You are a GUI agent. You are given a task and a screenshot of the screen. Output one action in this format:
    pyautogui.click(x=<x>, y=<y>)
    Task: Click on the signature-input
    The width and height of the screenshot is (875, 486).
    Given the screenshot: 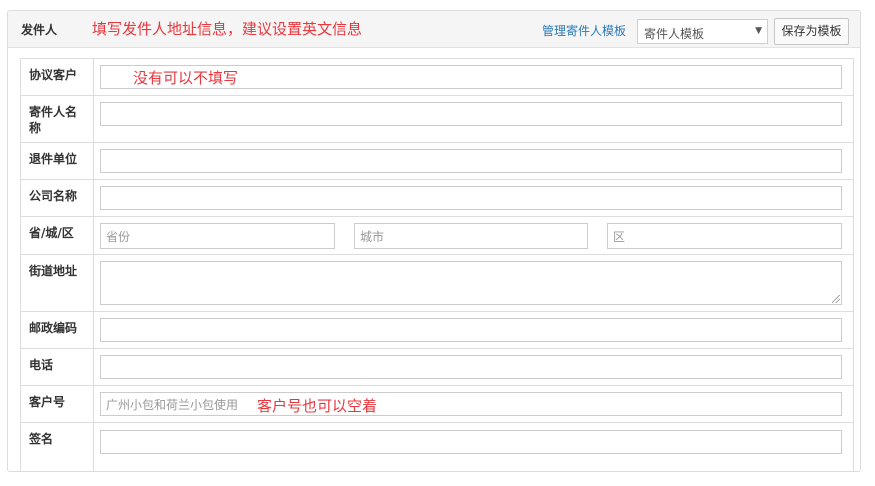 What is the action you would take?
    pyautogui.click(x=471, y=442)
    